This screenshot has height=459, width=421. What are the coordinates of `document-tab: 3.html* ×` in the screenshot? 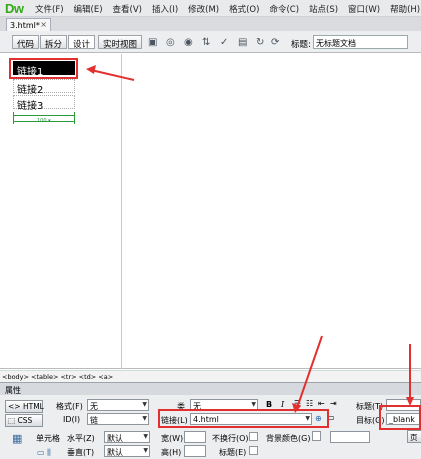 It's located at (28, 24).